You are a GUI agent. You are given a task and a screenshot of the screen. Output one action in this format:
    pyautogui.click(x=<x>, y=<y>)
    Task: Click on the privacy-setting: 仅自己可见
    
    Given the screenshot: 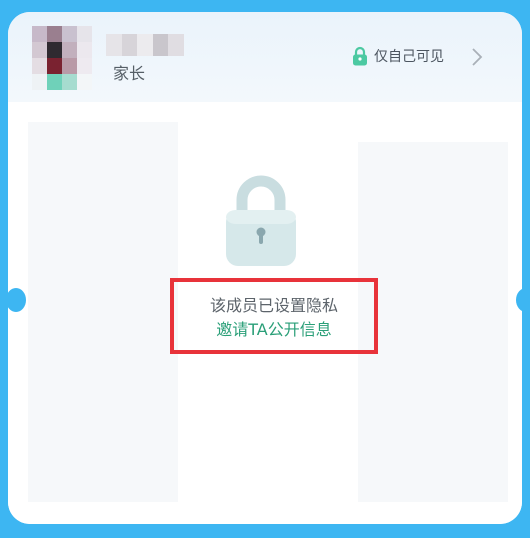 What is the action you would take?
    pyautogui.click(x=398, y=56)
    